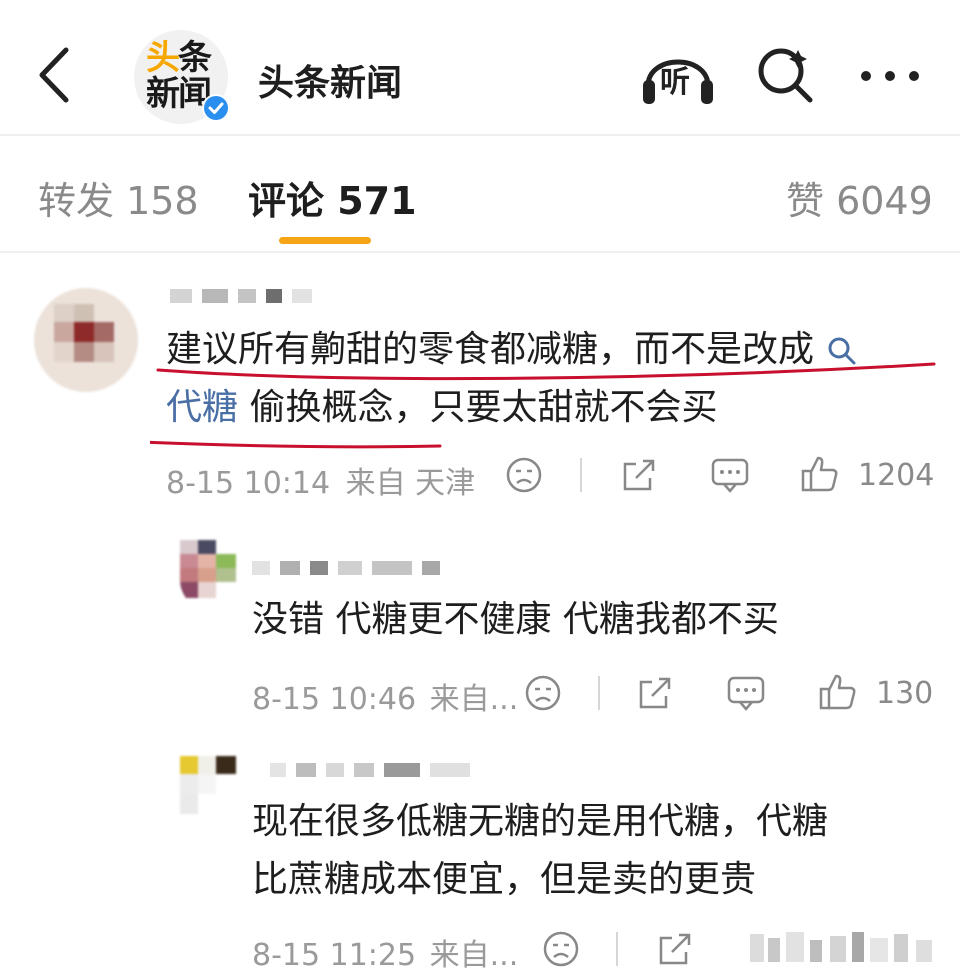 This screenshot has width=960, height=974. I want to click on reply-time: 8-15 10:46, so click(334, 699).